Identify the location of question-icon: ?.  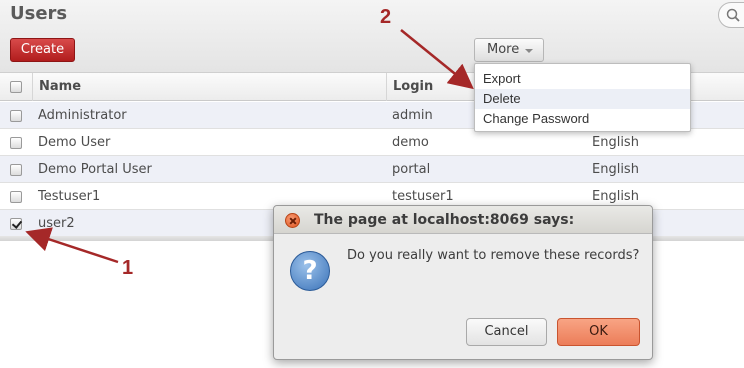
(310, 271).